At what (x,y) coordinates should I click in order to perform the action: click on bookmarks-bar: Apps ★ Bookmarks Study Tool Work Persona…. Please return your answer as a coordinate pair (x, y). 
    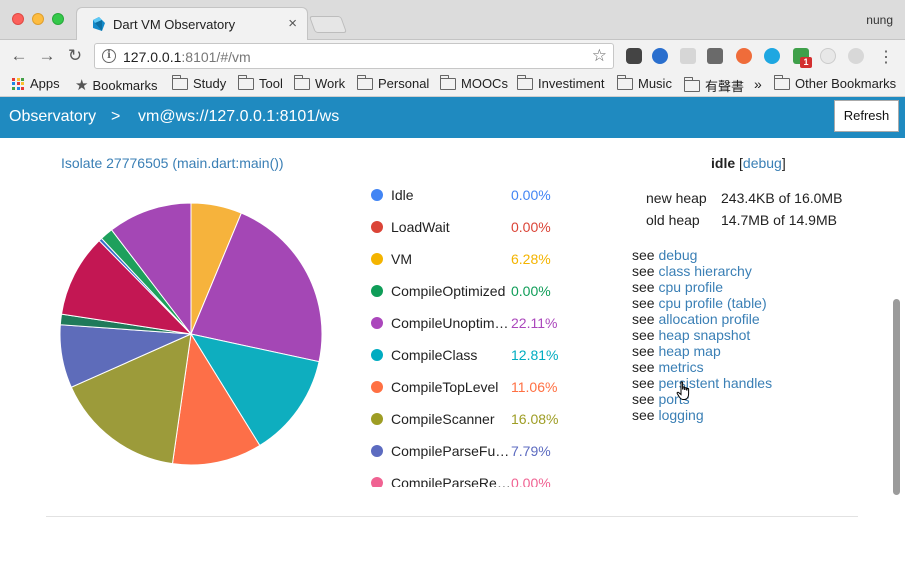
    Looking at the image, I should click on (452, 84).